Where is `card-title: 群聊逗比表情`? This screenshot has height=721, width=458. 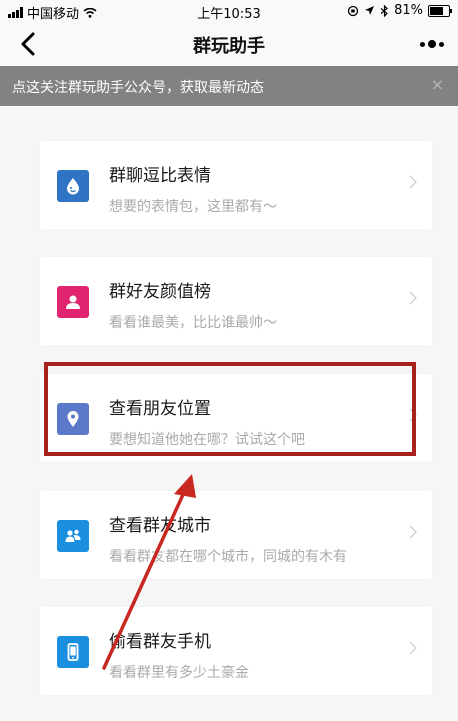
card-title: 群聊逗比表情 is located at coordinates (160, 176).